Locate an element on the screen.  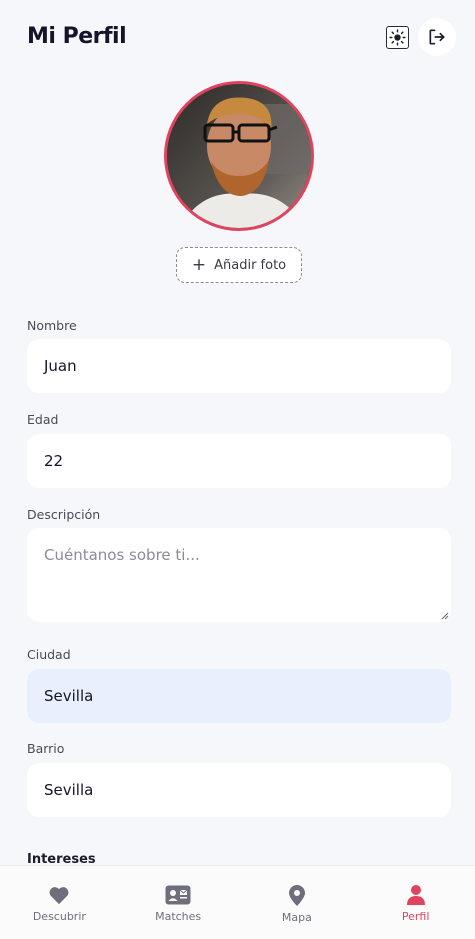
avatar is located at coordinates (239, 156).